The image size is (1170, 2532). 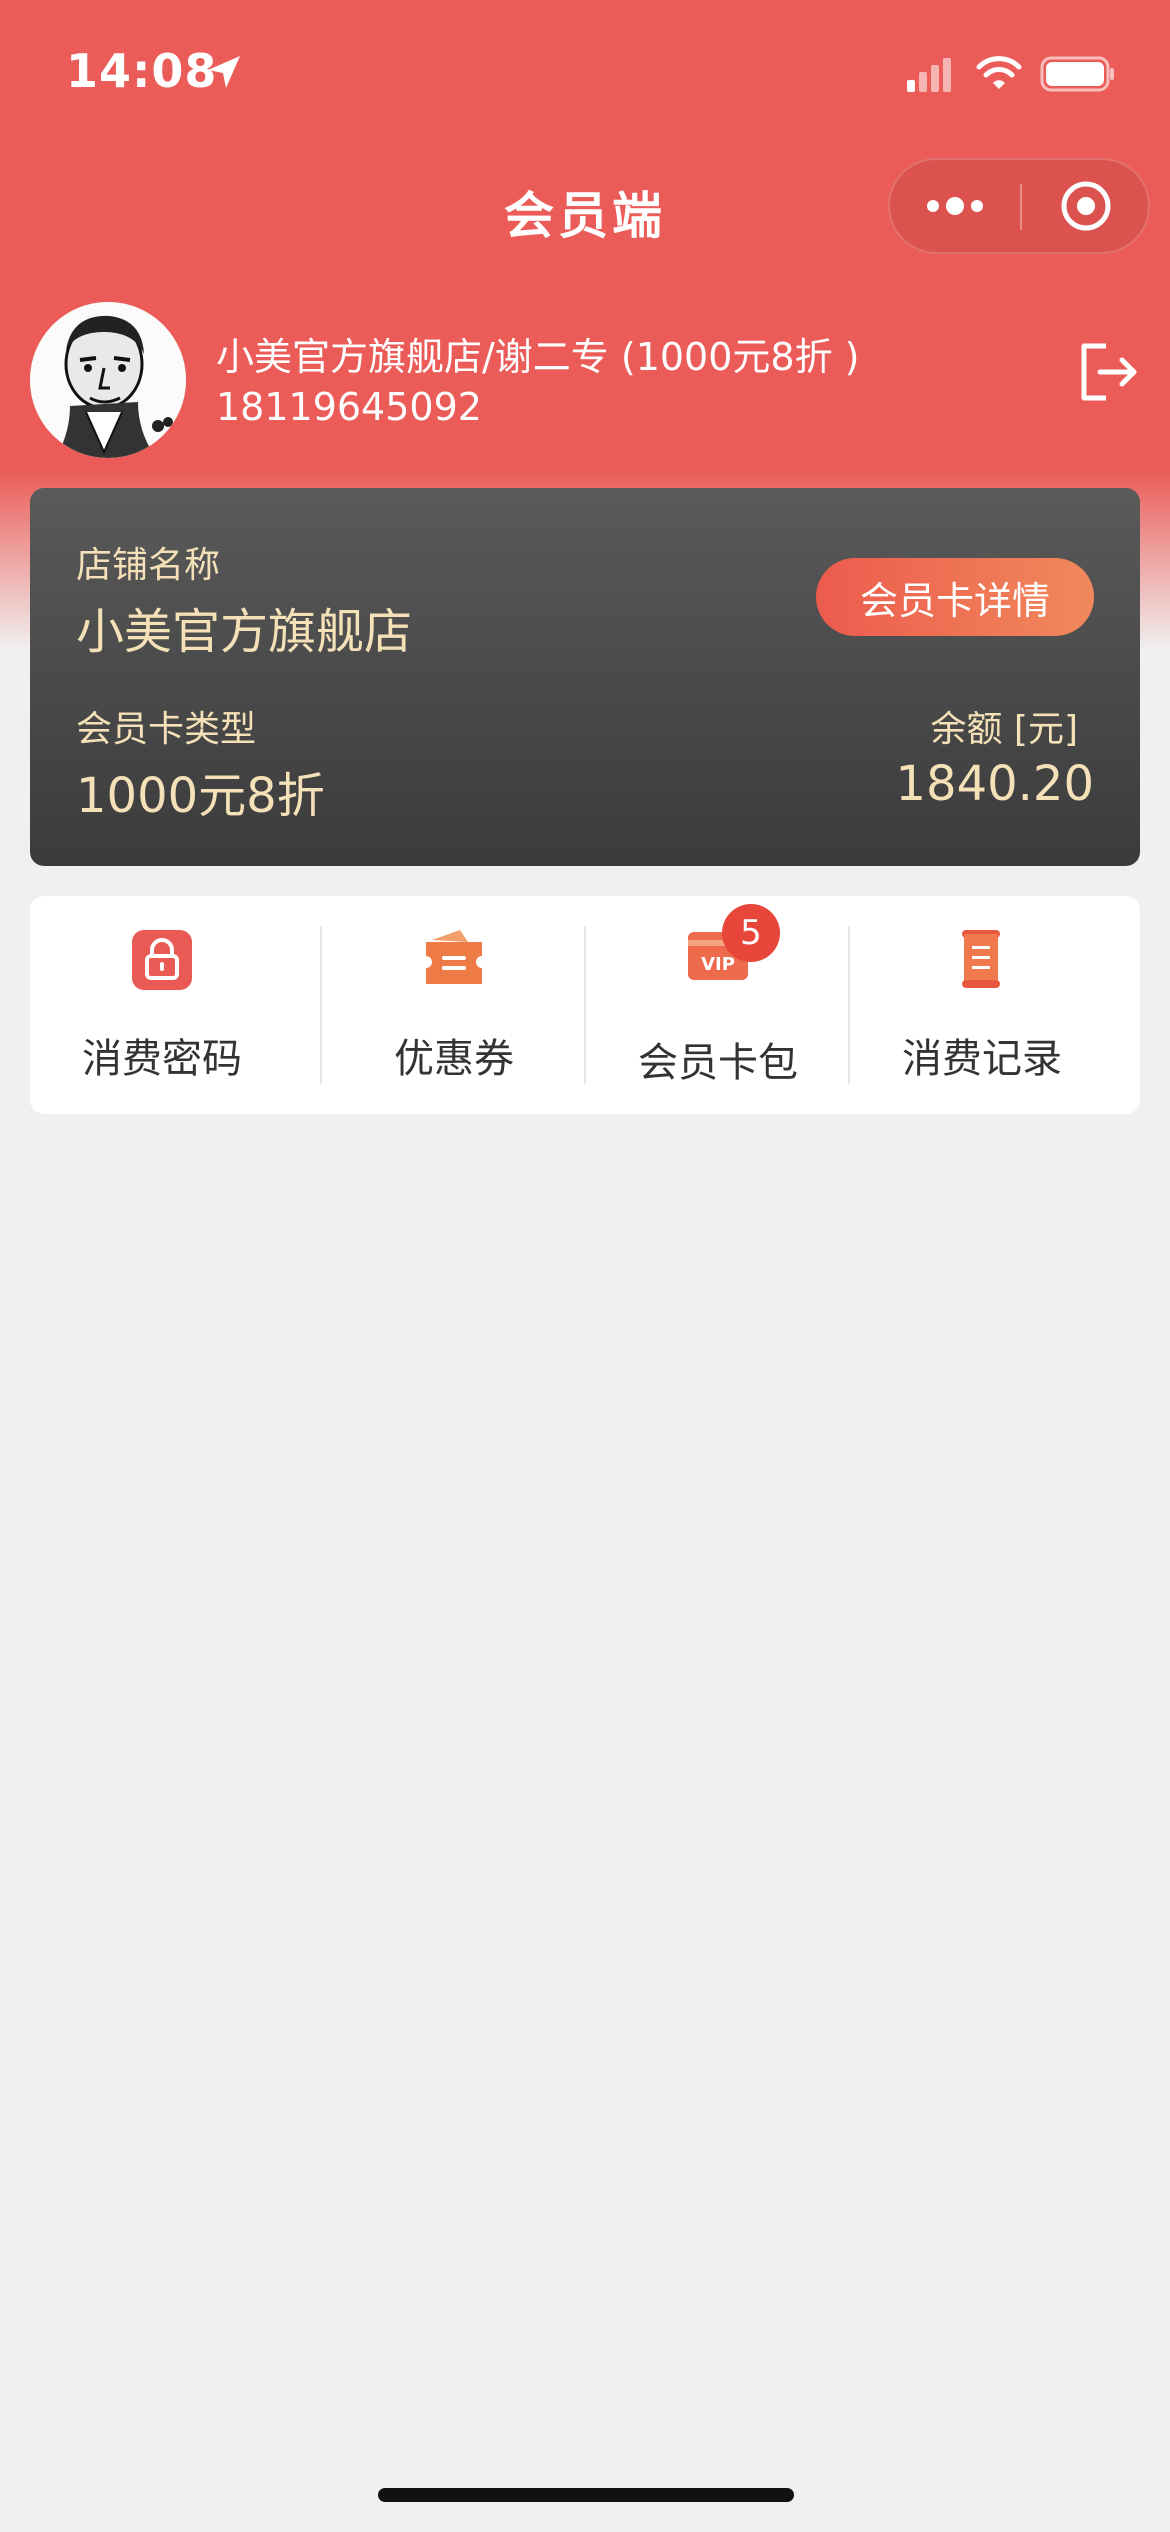 I want to click on battery-icon, so click(x=1077, y=74).